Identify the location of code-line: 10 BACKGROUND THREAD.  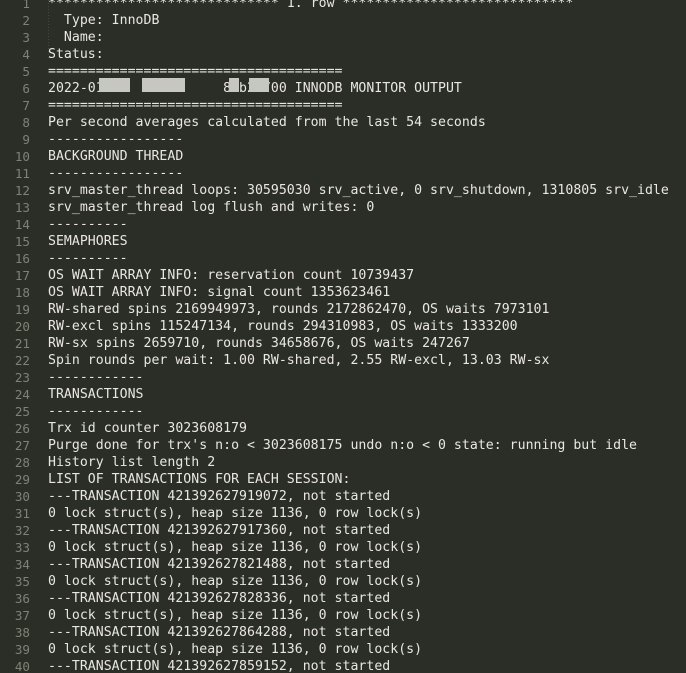
(343, 156).